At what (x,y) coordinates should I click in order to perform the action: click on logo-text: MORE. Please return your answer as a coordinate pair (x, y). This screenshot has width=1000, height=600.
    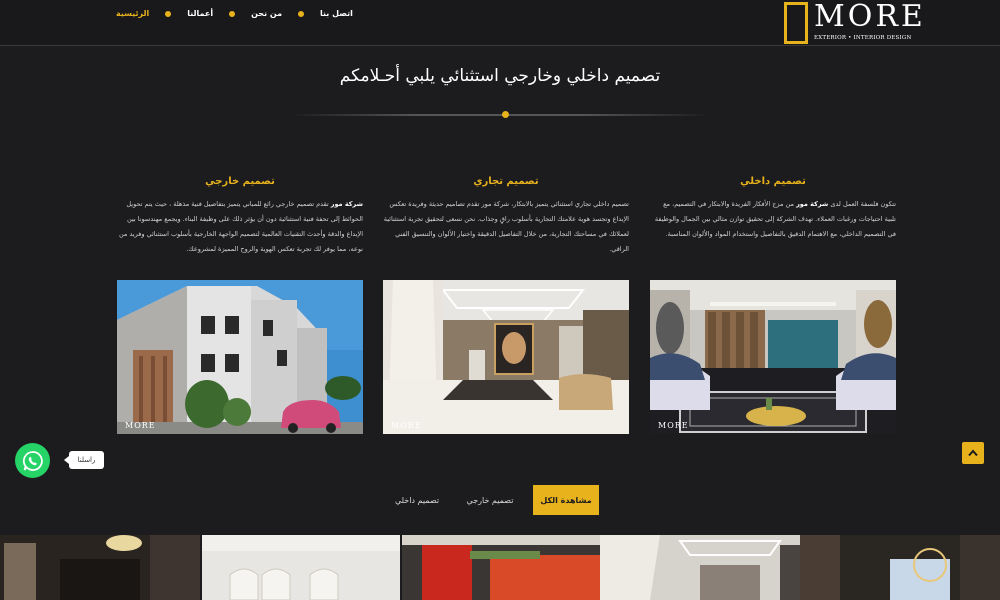
    Looking at the image, I should click on (870, 17).